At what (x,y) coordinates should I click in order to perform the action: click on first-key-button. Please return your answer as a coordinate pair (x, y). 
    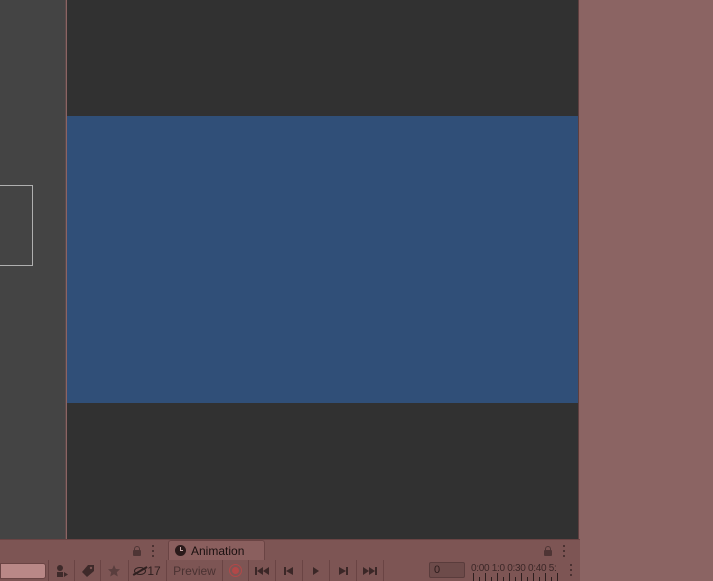
    Looking at the image, I should click on (262, 570).